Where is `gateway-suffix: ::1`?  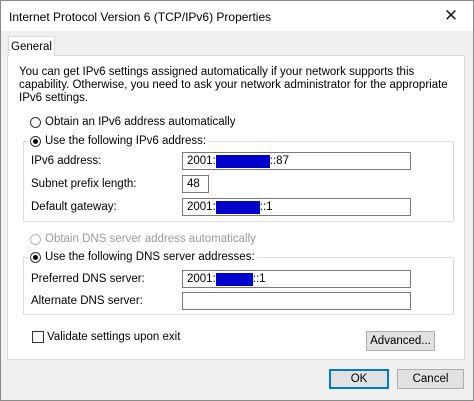
gateway-suffix: ::1 is located at coordinates (266, 207).